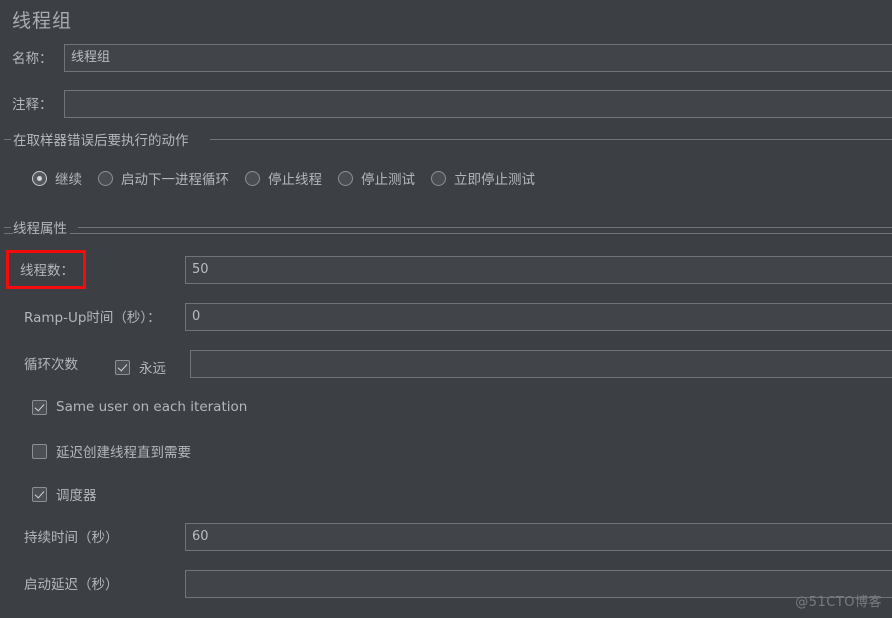  Describe the element at coordinates (295, 180) in the screenshot. I see `radio-stop-thread-label: 停止线程` at that location.